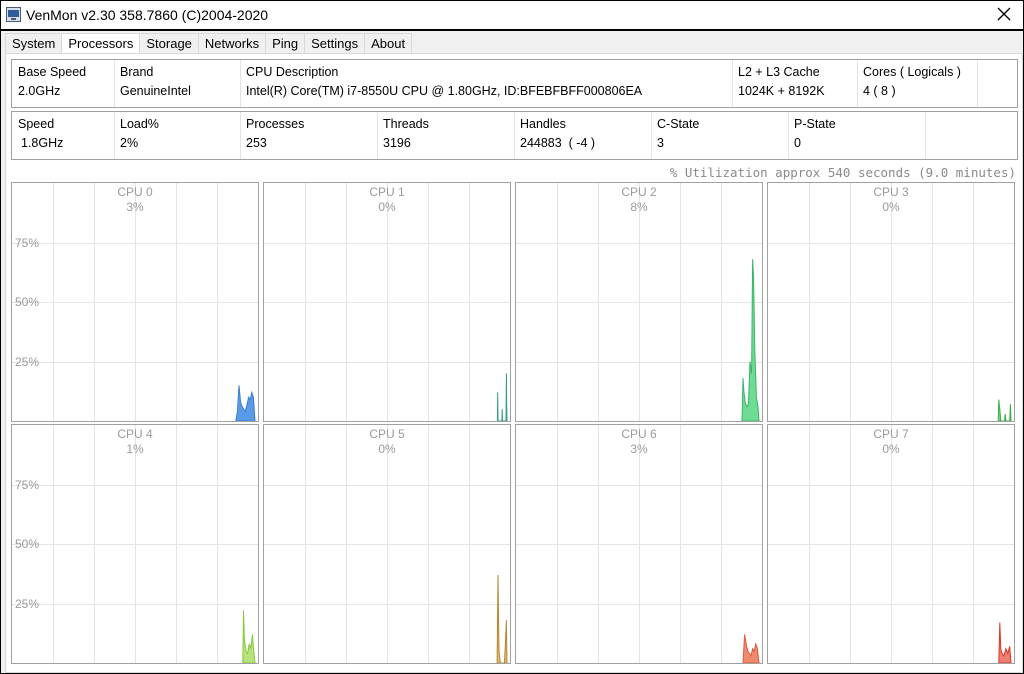 This screenshot has height=674, width=1024. I want to click on pstate-cell: P-State 0, so click(857, 135).